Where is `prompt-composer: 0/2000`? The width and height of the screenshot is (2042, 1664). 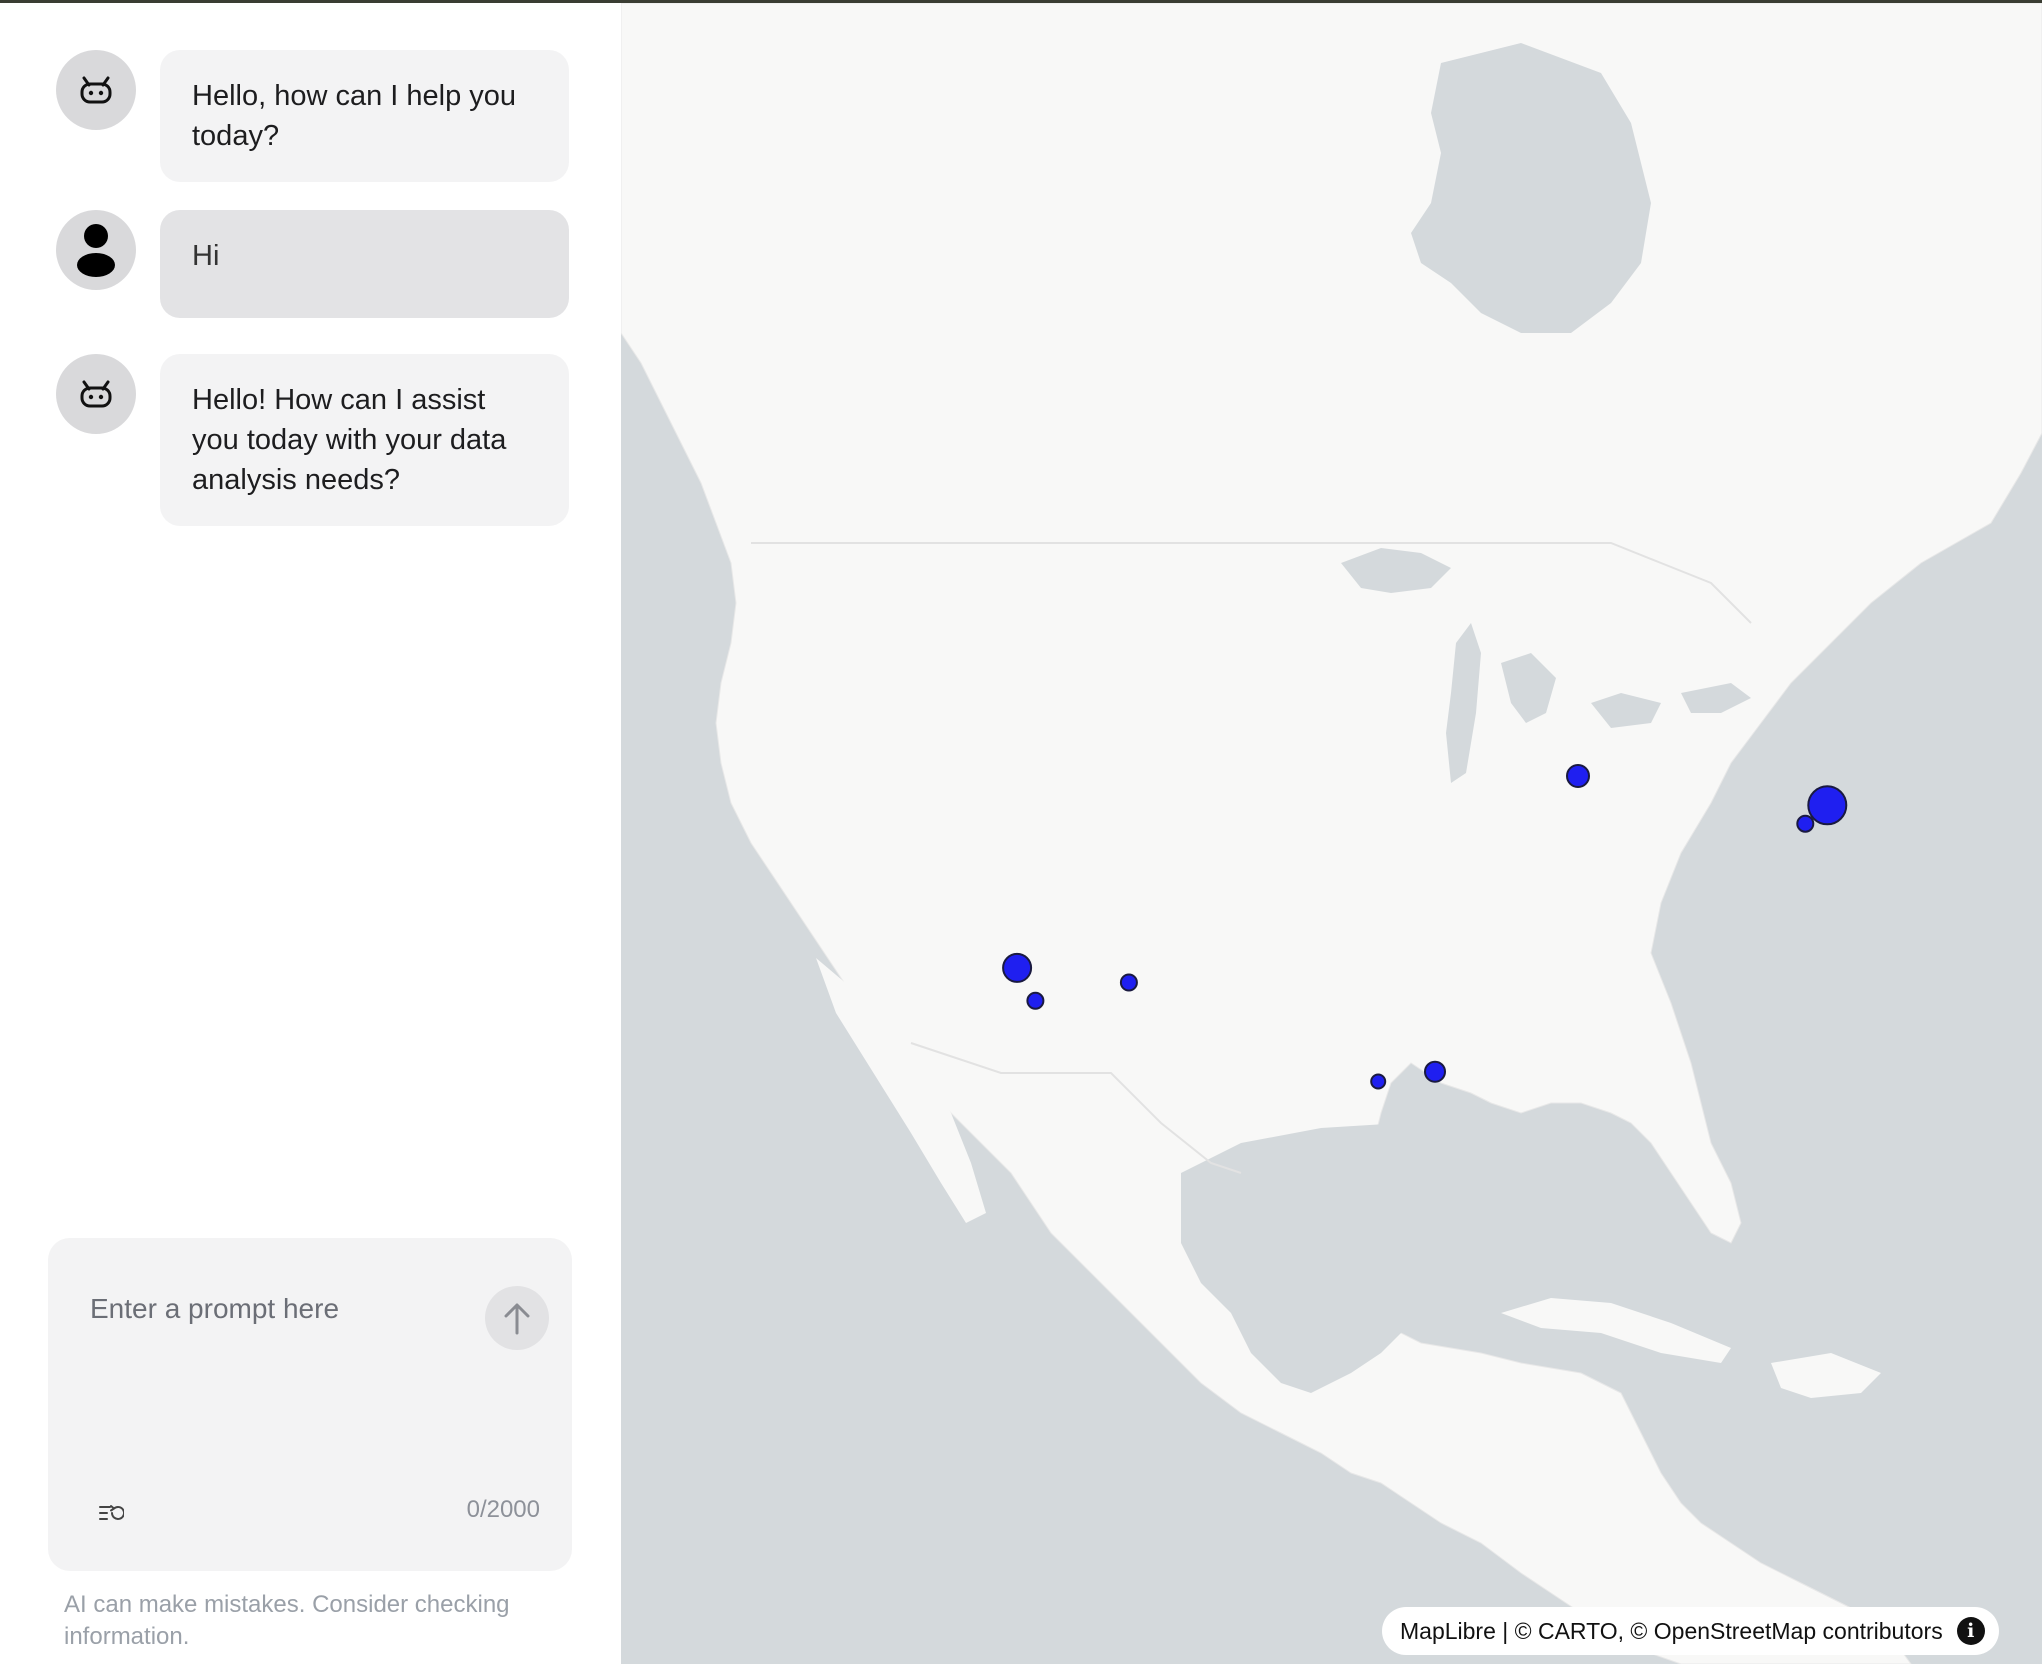
prompt-composer: 0/2000 is located at coordinates (310, 1404).